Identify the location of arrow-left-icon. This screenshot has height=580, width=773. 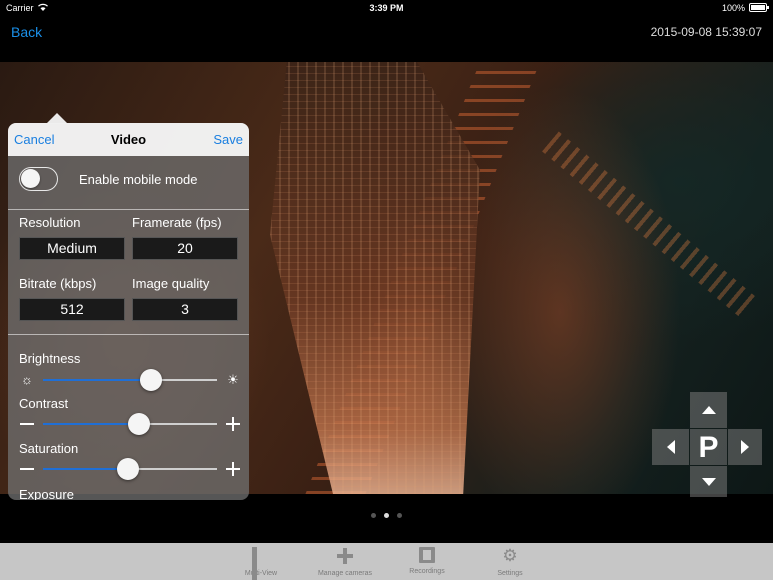
(670, 447).